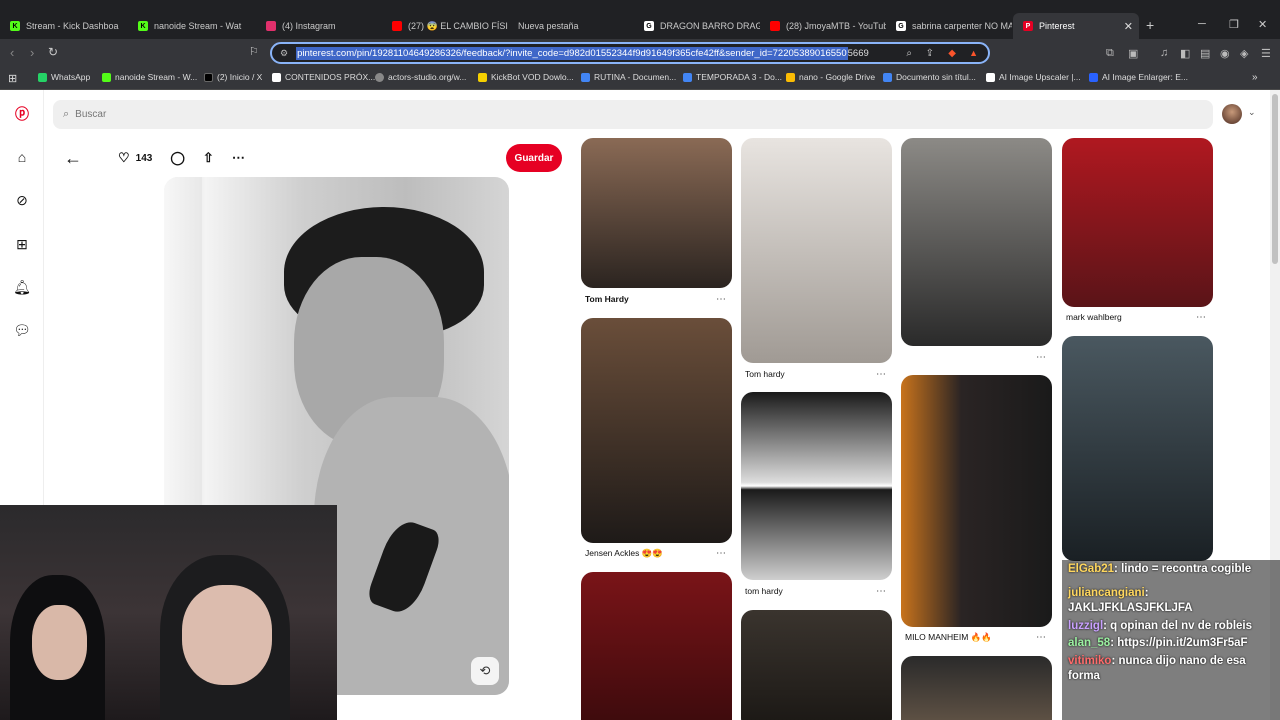 The width and height of the screenshot is (1280, 720). Describe the element at coordinates (1255, 77) in the screenshot. I see `more-bookmarks-icon: »` at that location.